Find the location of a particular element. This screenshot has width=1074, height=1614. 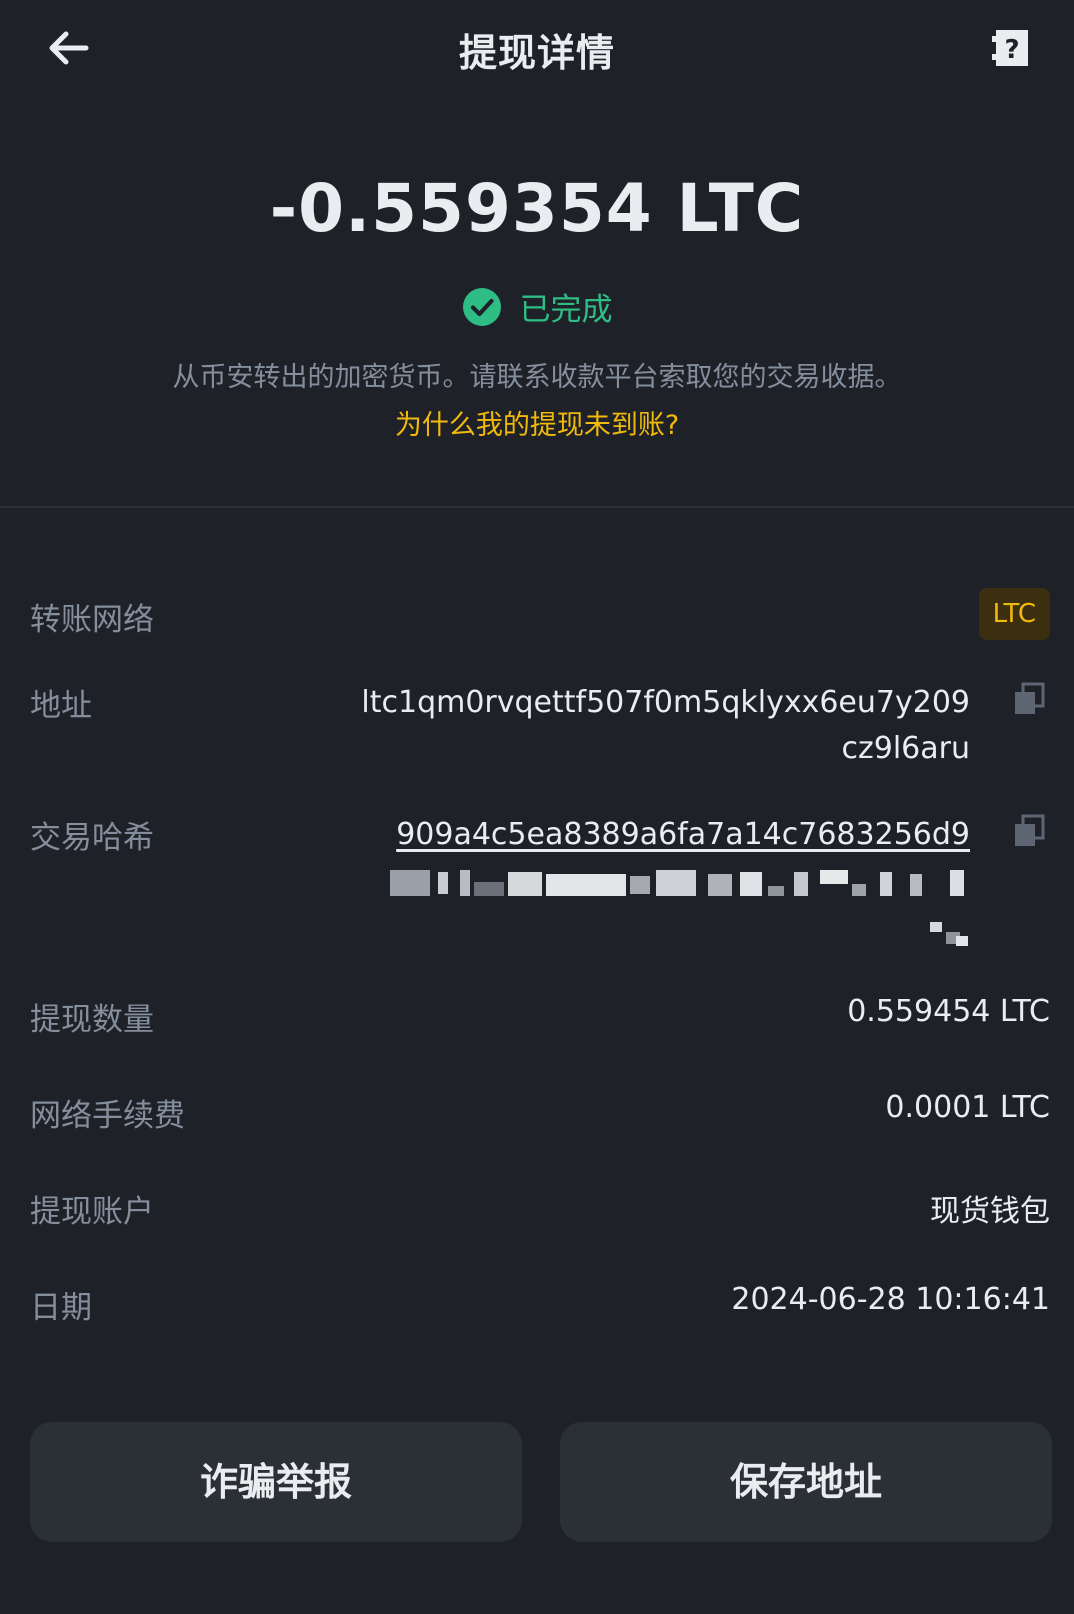

status-row: 已完成 is located at coordinates (537, 306).